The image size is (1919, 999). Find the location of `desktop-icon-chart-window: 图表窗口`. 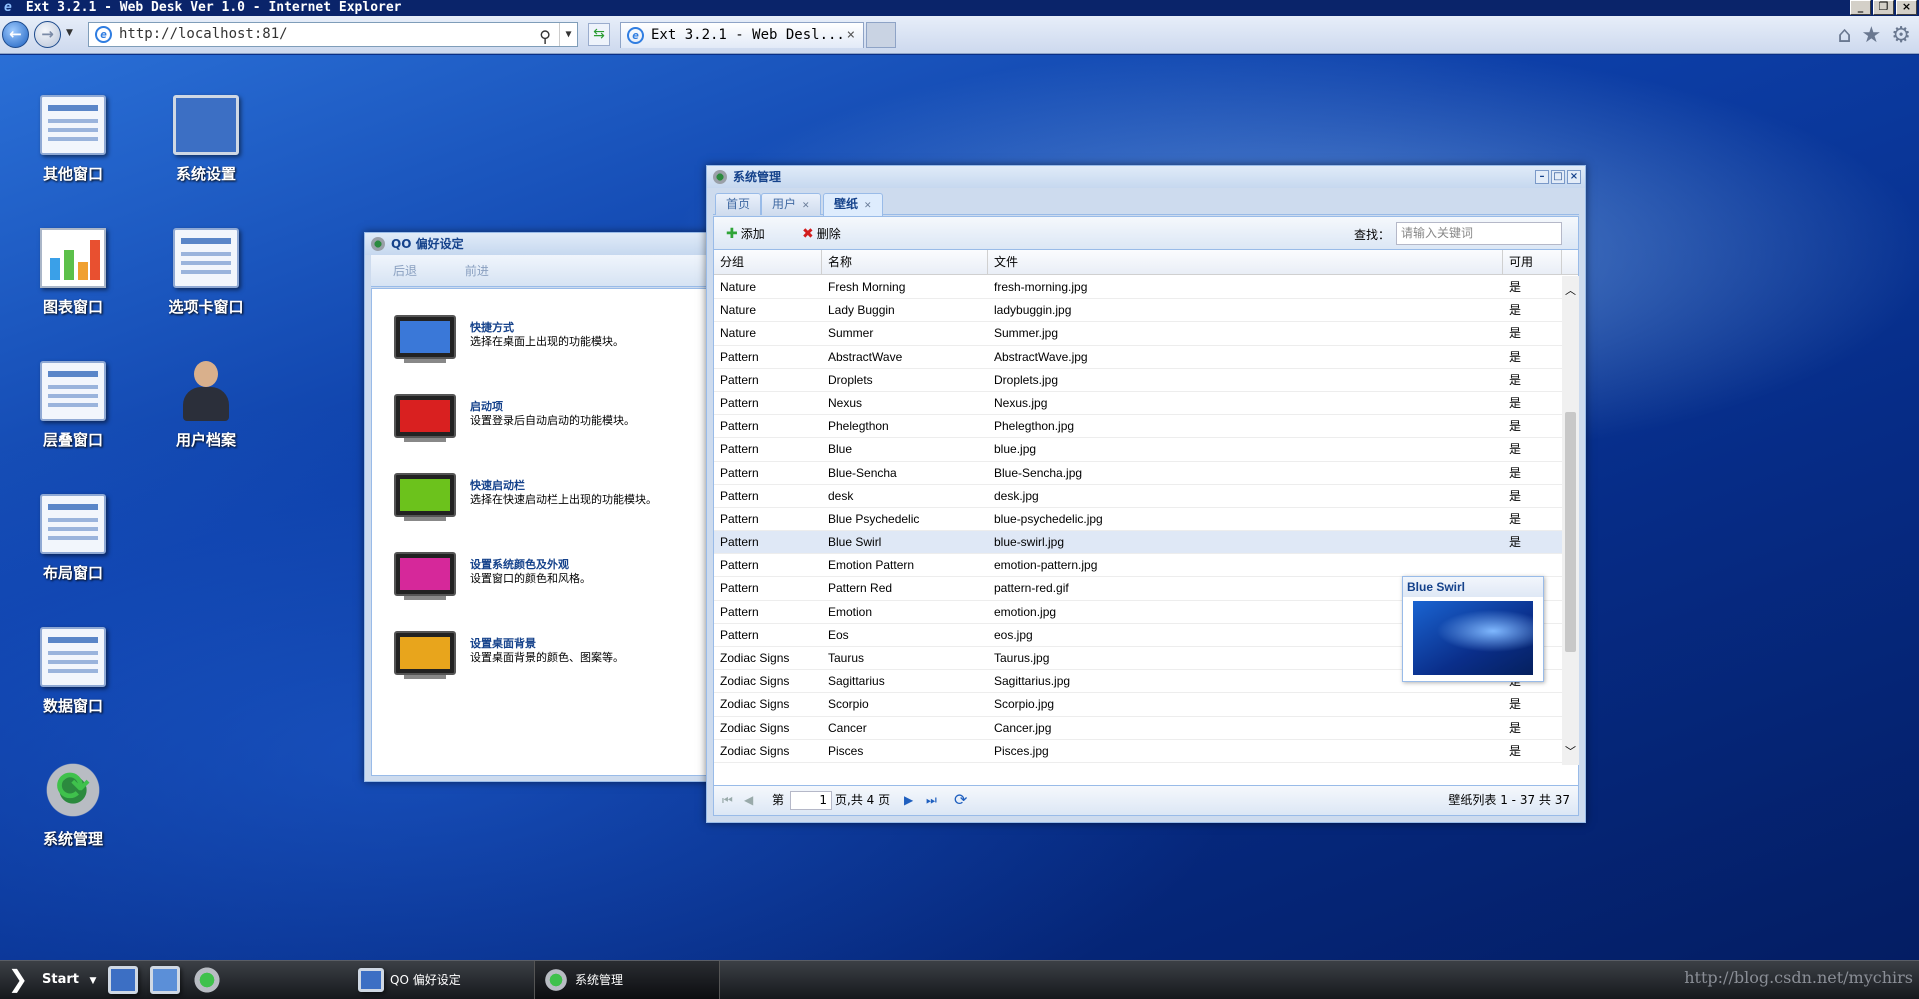

desktop-icon-chart-window: 图表窗口 is located at coordinates (73, 272).